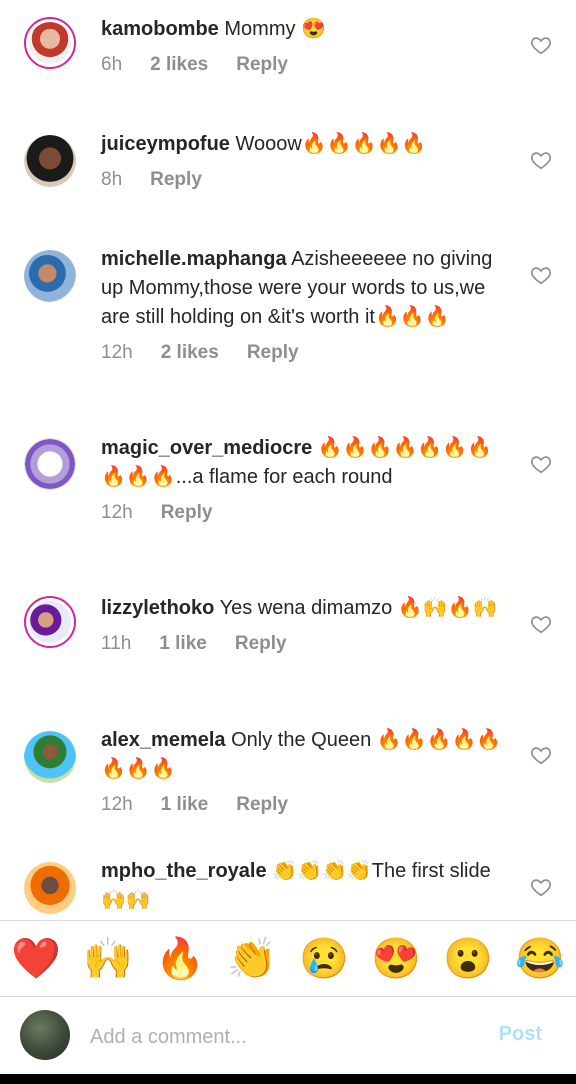  Describe the element at coordinates (396, 959) in the screenshot. I see `reaction-heart-eyes-icon: 😍` at that location.